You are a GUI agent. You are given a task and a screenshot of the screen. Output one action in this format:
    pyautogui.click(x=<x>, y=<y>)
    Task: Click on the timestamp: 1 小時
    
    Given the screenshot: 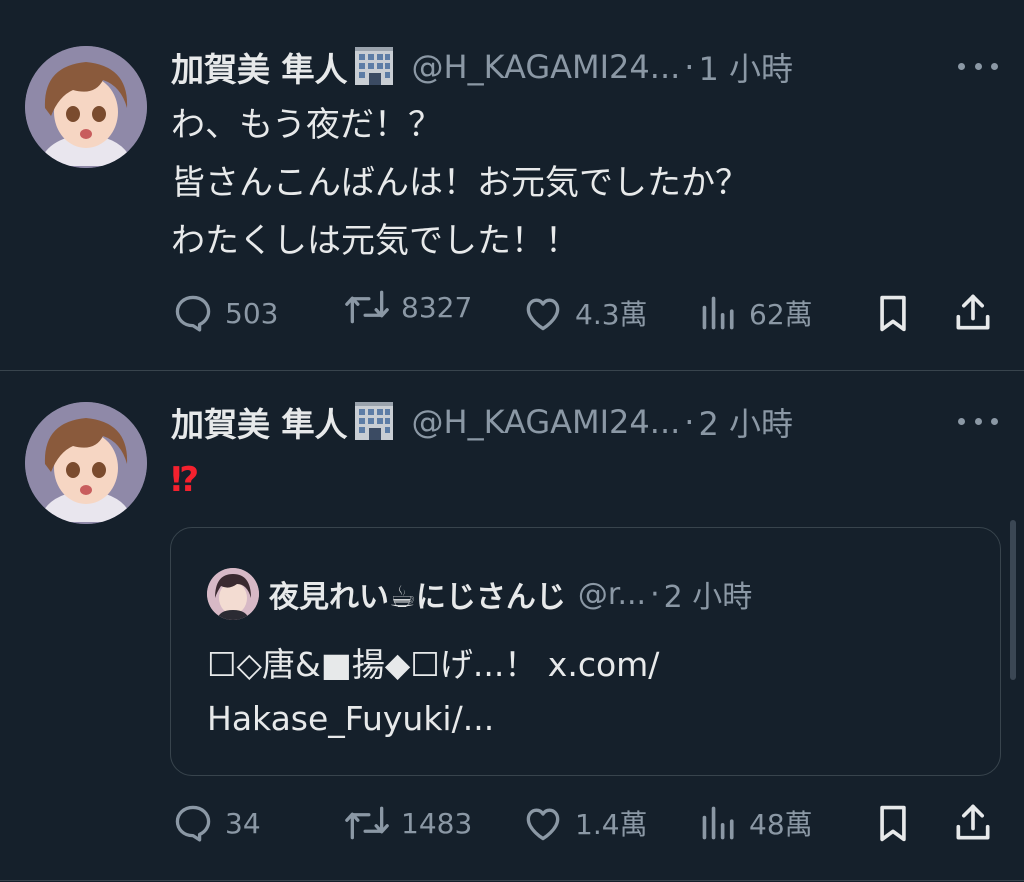 What is the action you would take?
    pyautogui.click(x=745, y=67)
    